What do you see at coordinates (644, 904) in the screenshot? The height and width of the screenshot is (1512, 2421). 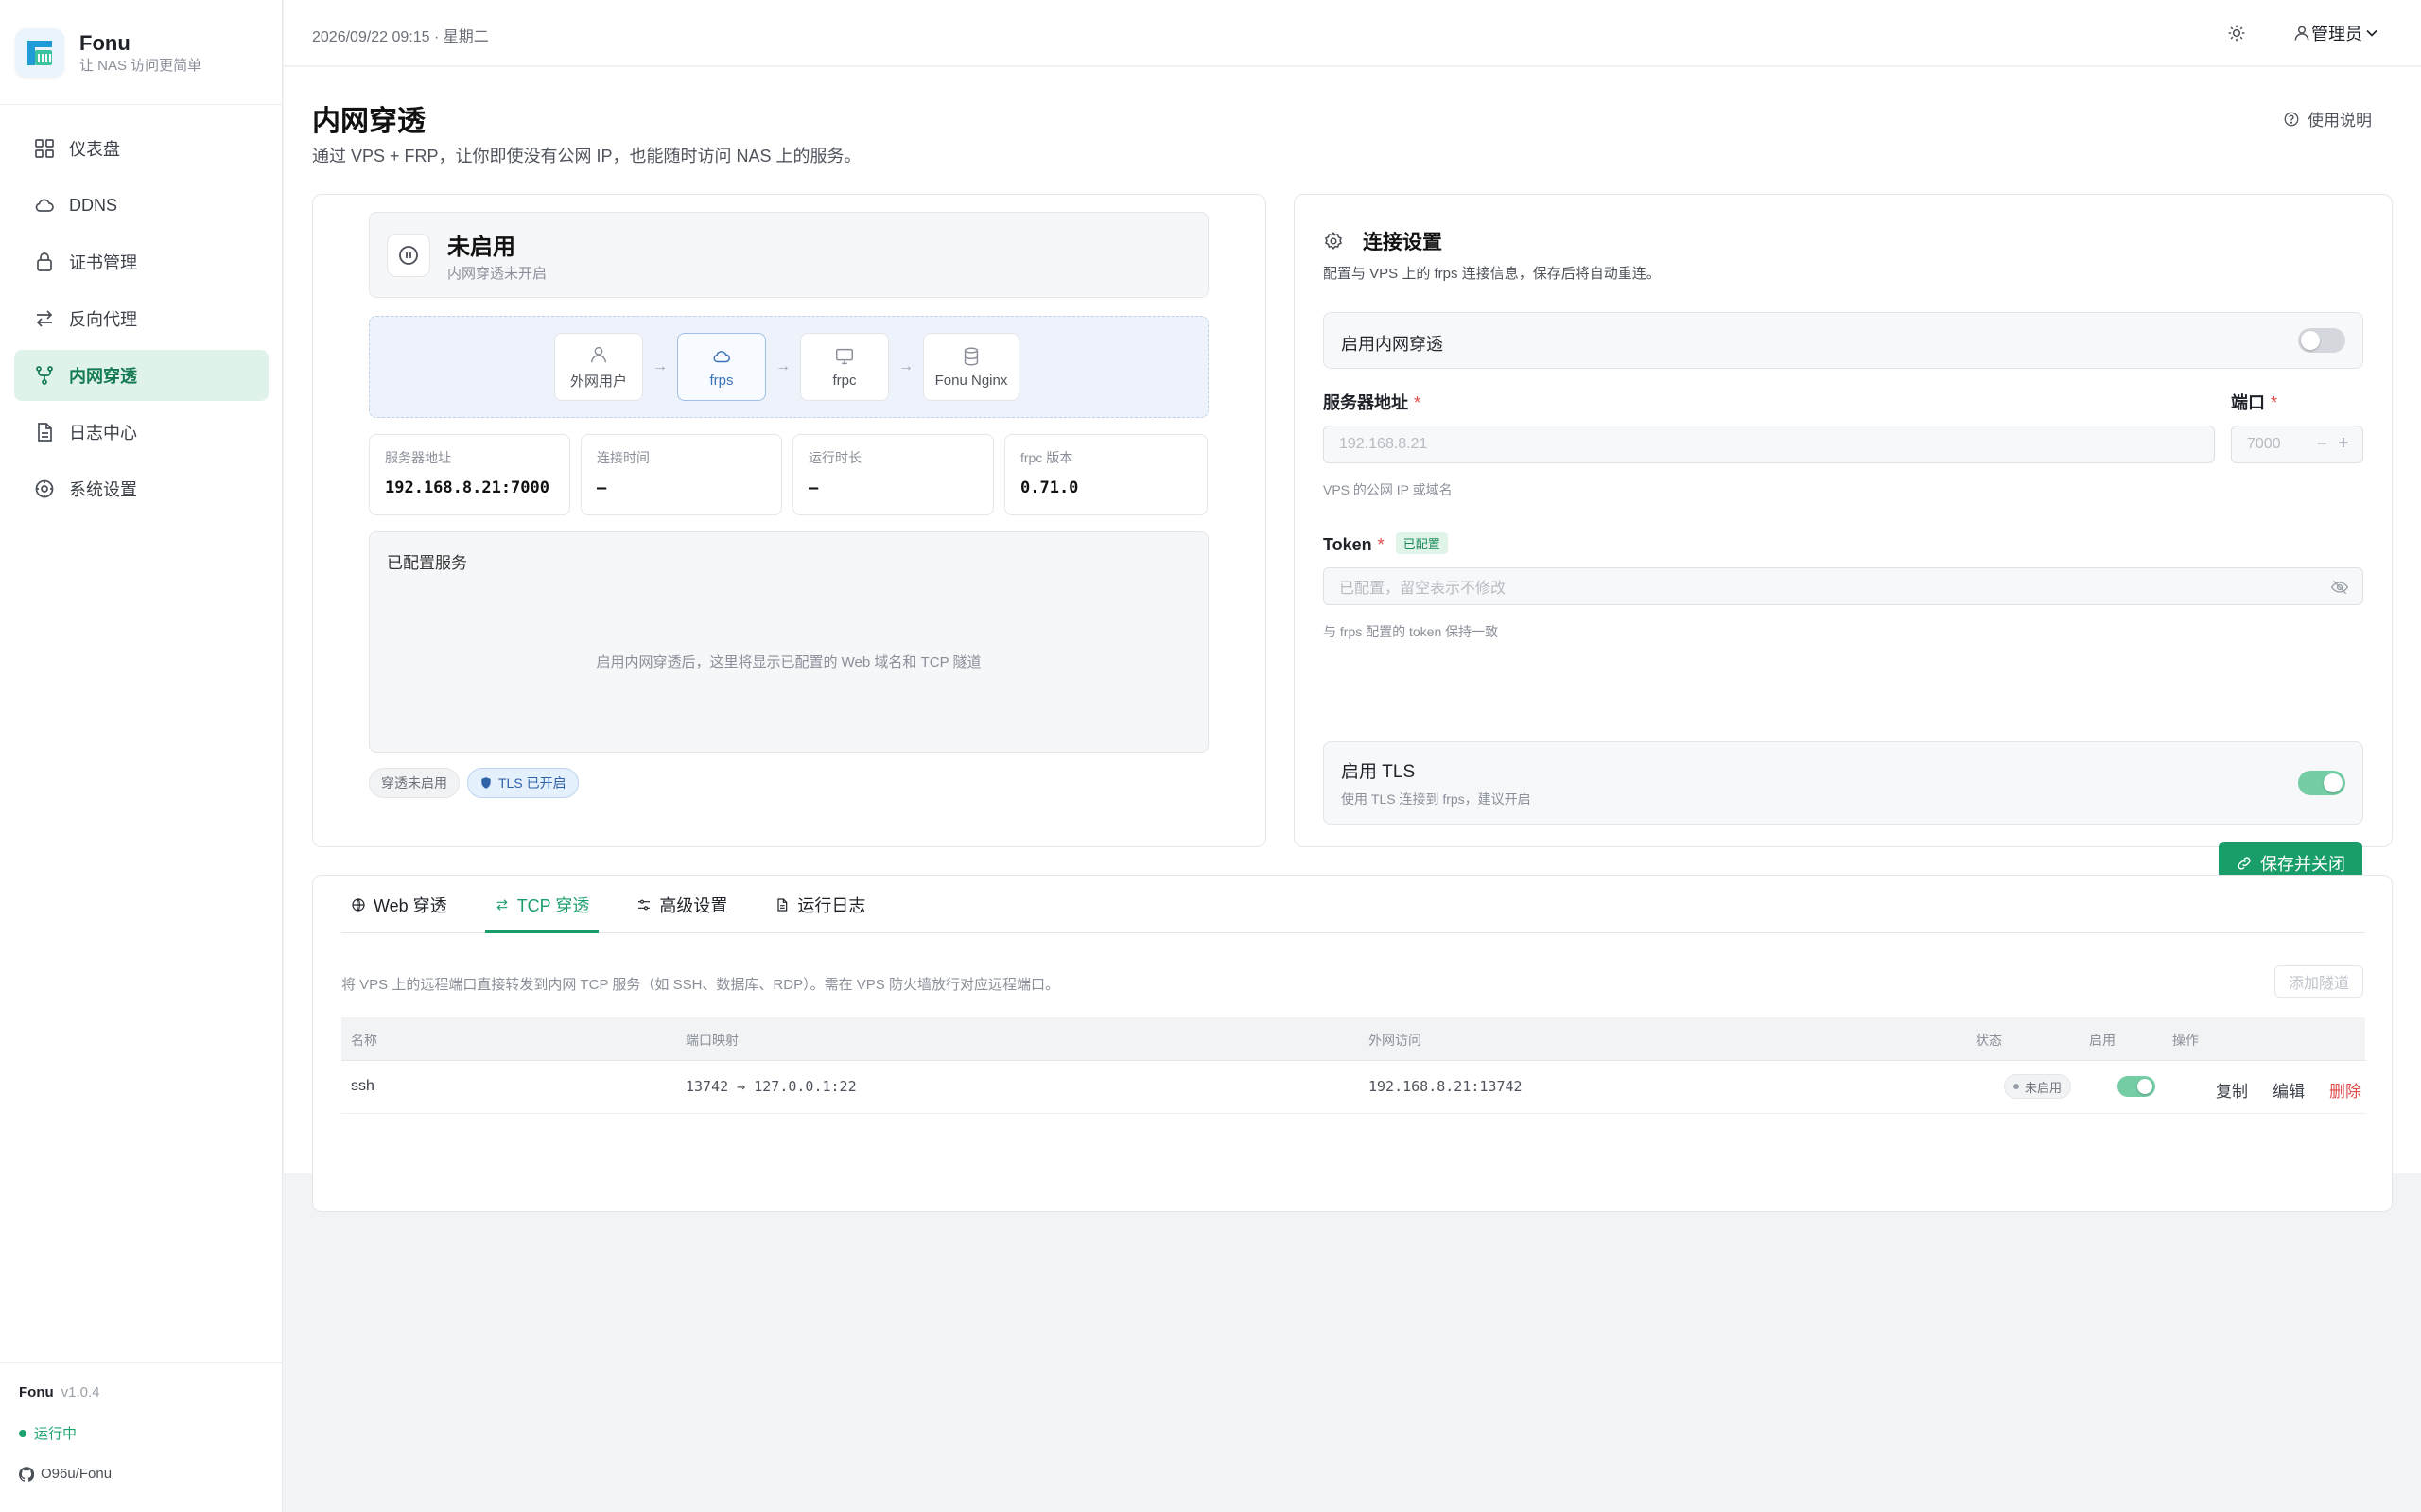 I see `sliders-icon` at bounding box center [644, 904].